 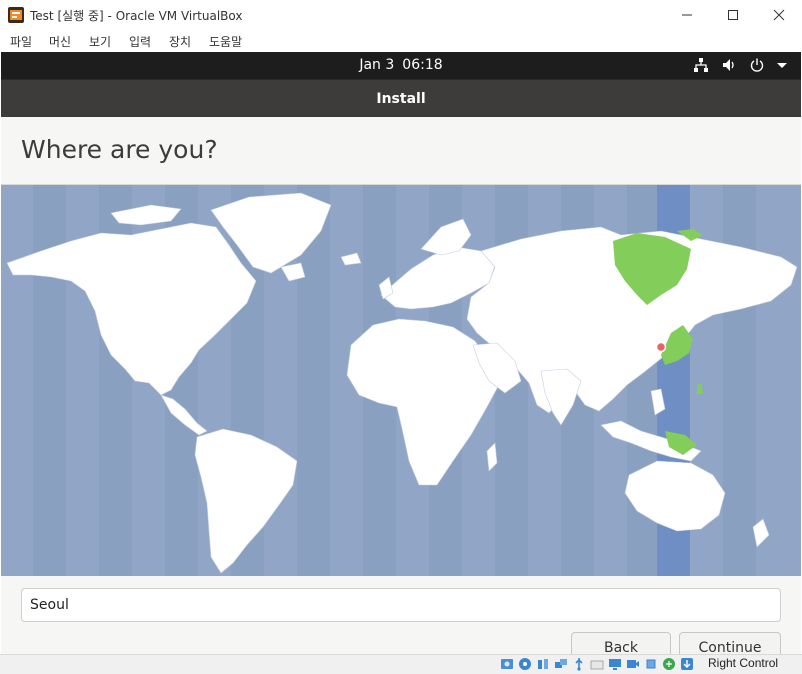 I want to click on virtualbox-app-icon, so click(x=16, y=15).